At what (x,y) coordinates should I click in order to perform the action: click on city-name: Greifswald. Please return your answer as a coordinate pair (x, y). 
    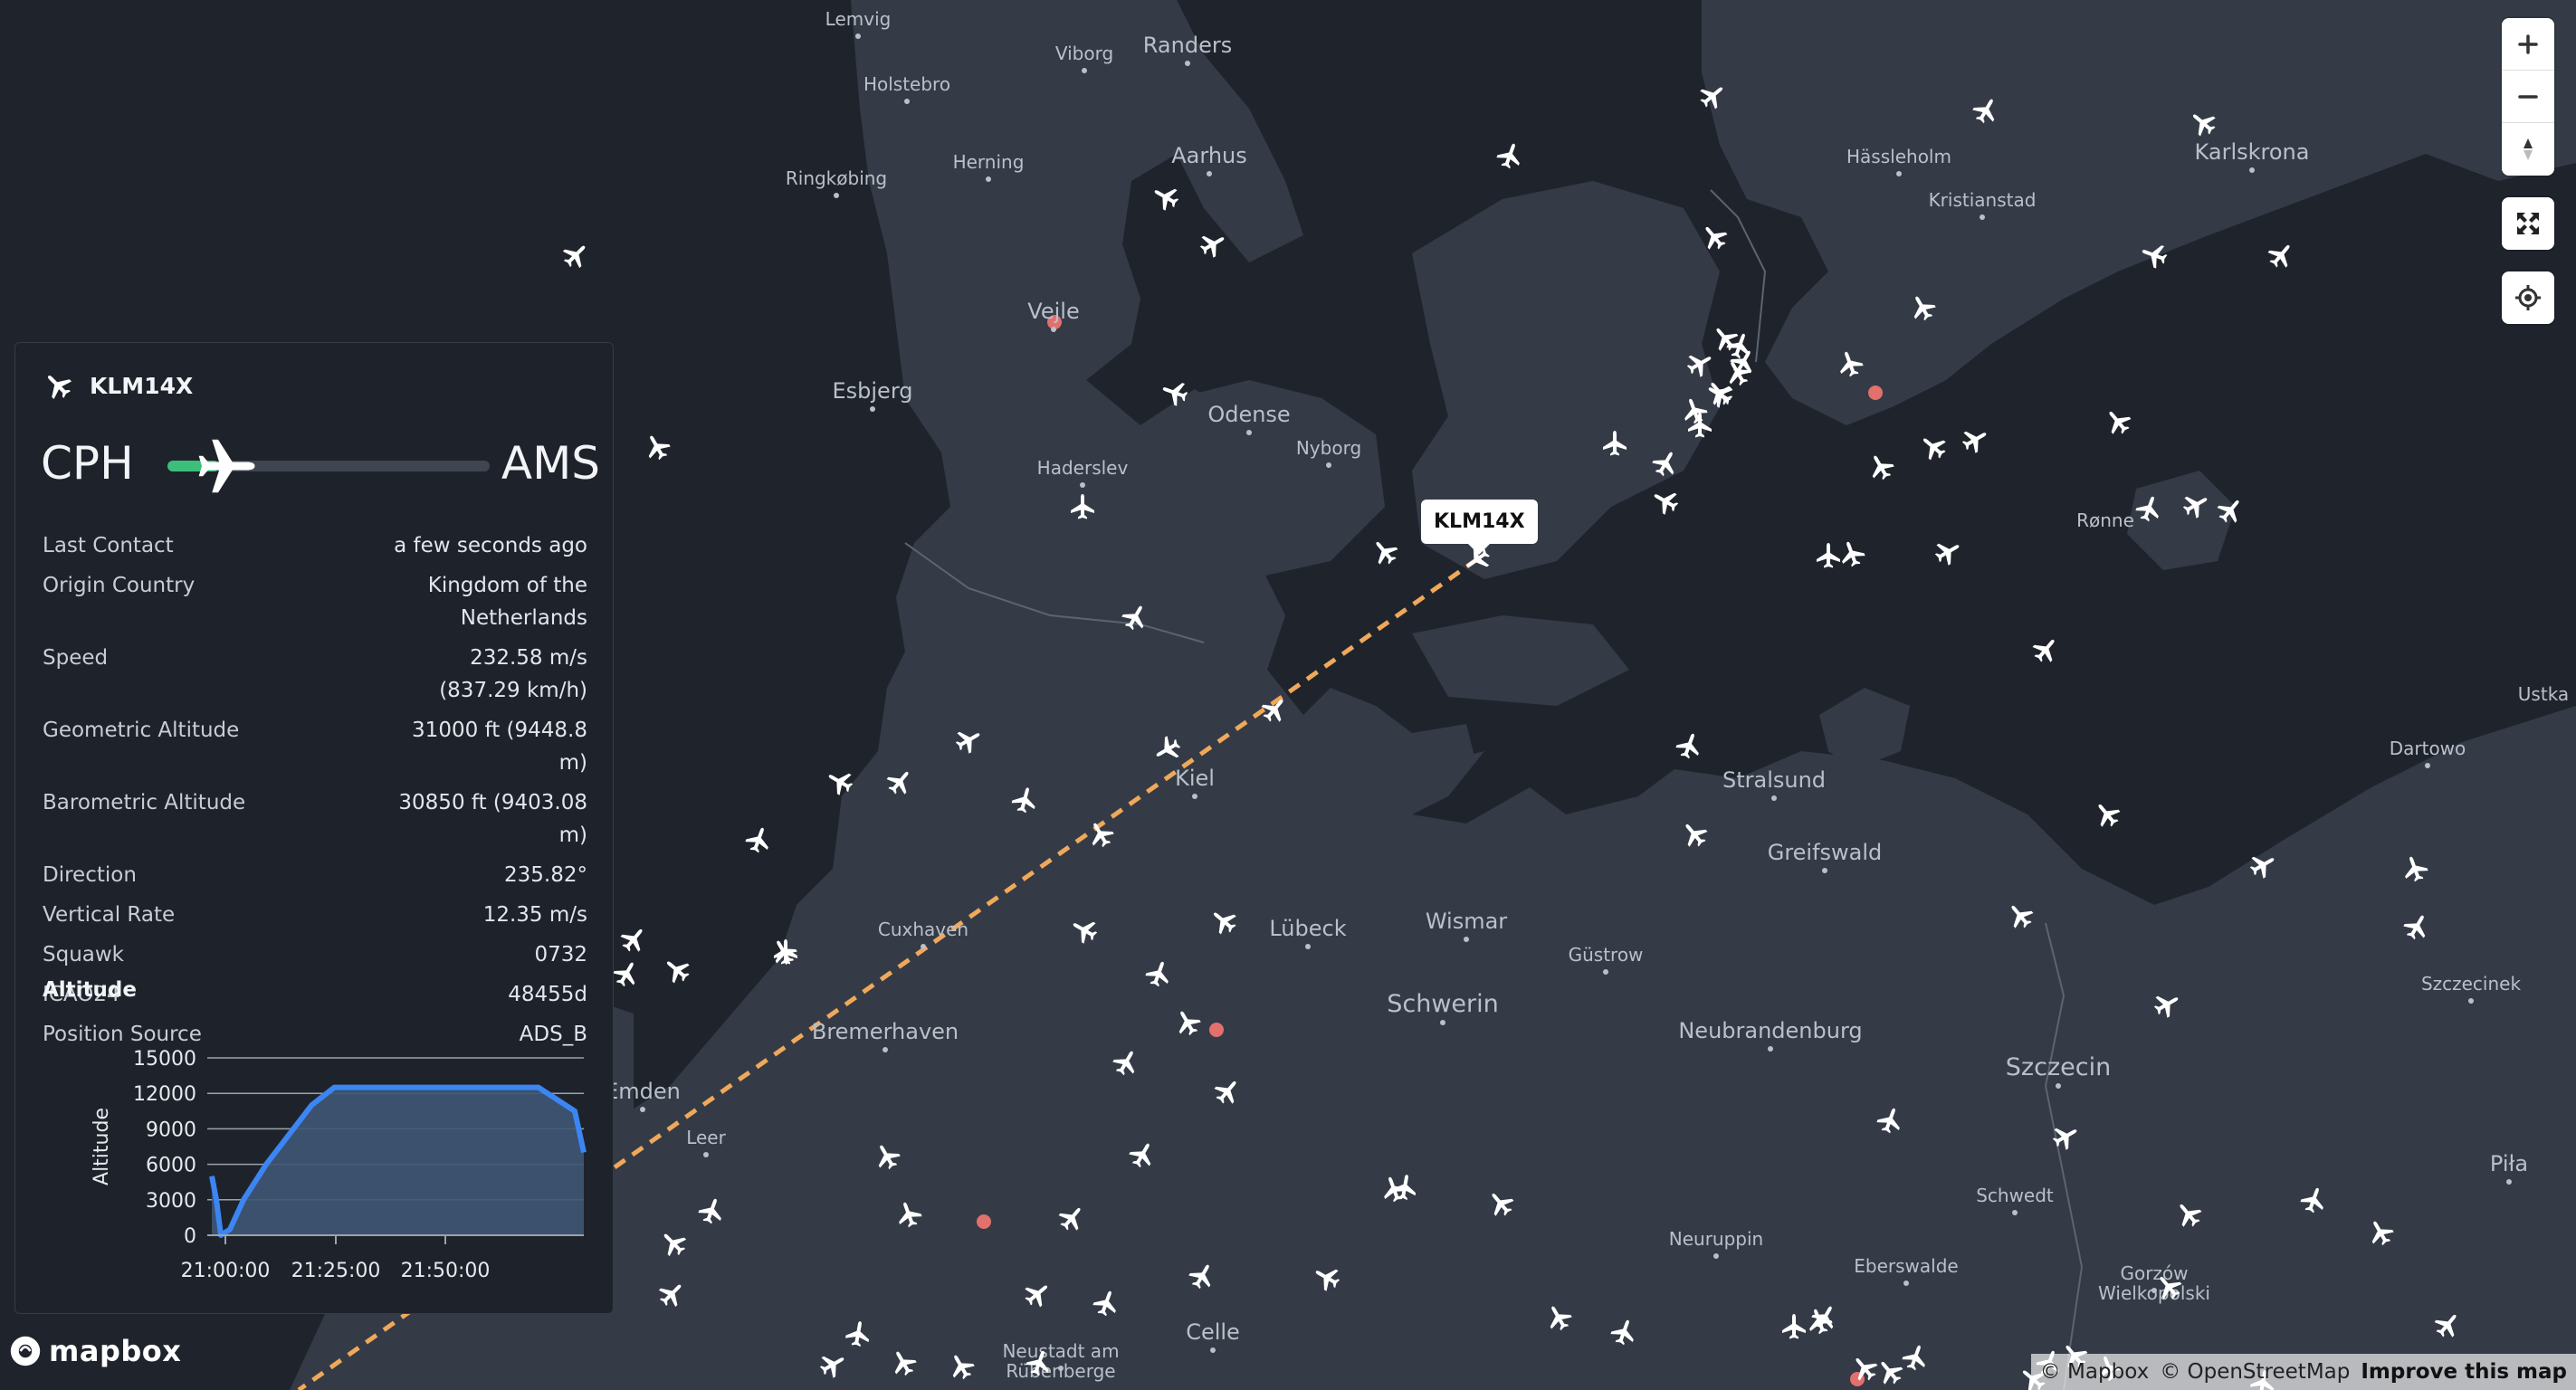
    Looking at the image, I should click on (1826, 852).